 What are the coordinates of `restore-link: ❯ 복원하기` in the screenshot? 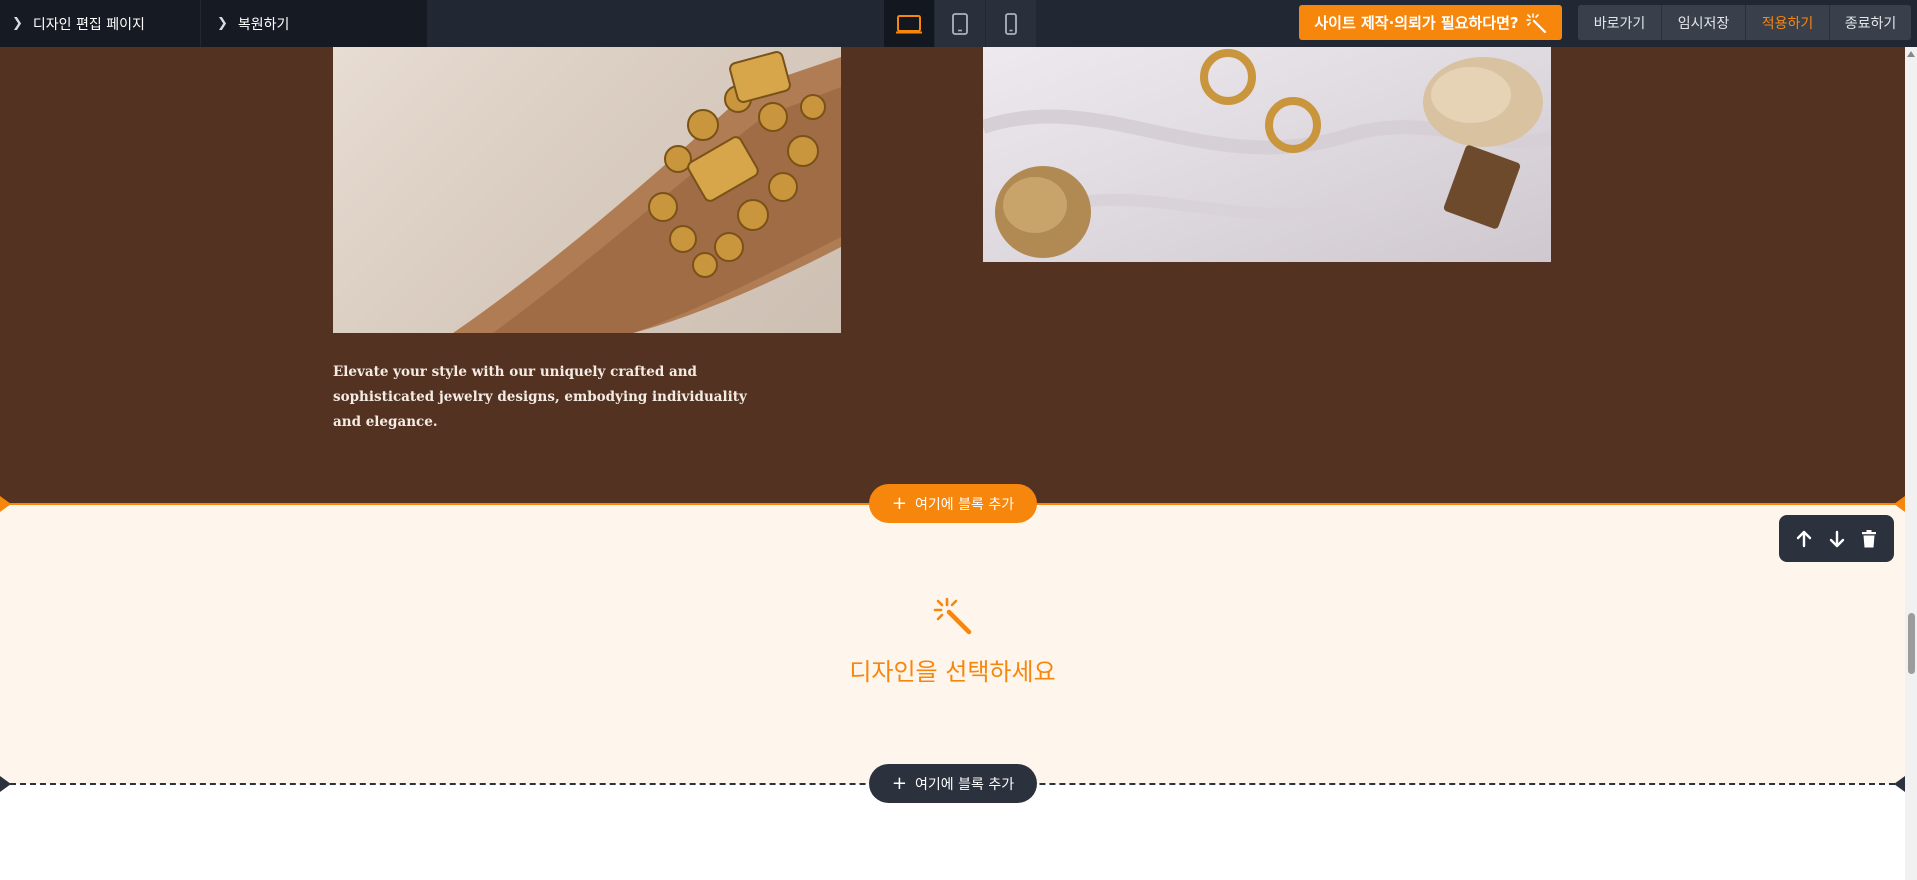 It's located at (314, 23).